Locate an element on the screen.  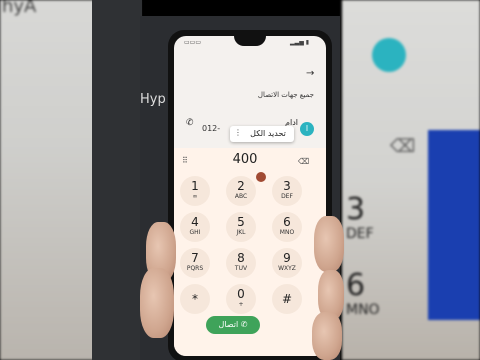
key-hash: # is located at coordinates (287, 299).